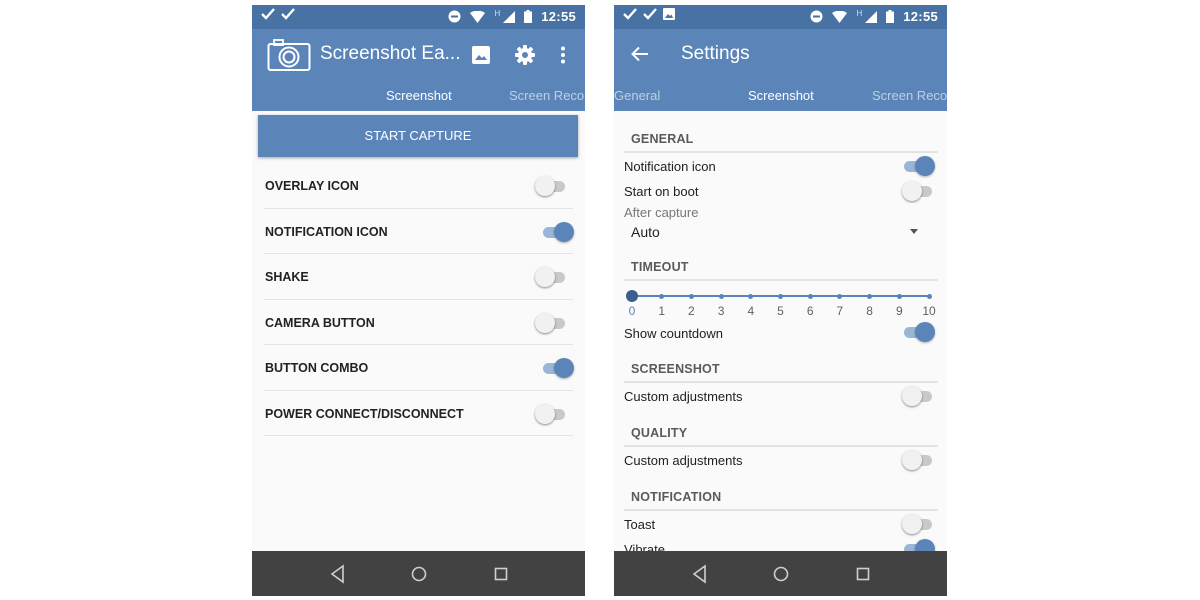 This screenshot has height=600, width=1200. What do you see at coordinates (632, 311) in the screenshot?
I see `slider-tick-label: 0` at bounding box center [632, 311].